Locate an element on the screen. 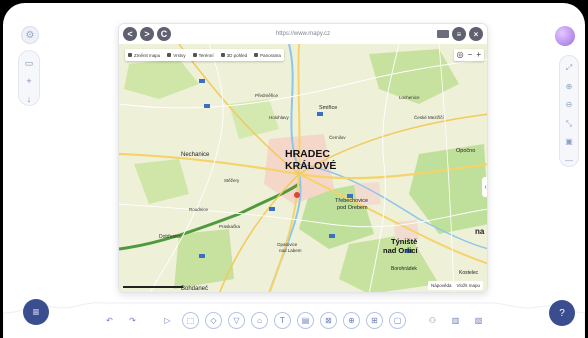  label-trebechovice-2: pod Orebem is located at coordinates (352, 208).